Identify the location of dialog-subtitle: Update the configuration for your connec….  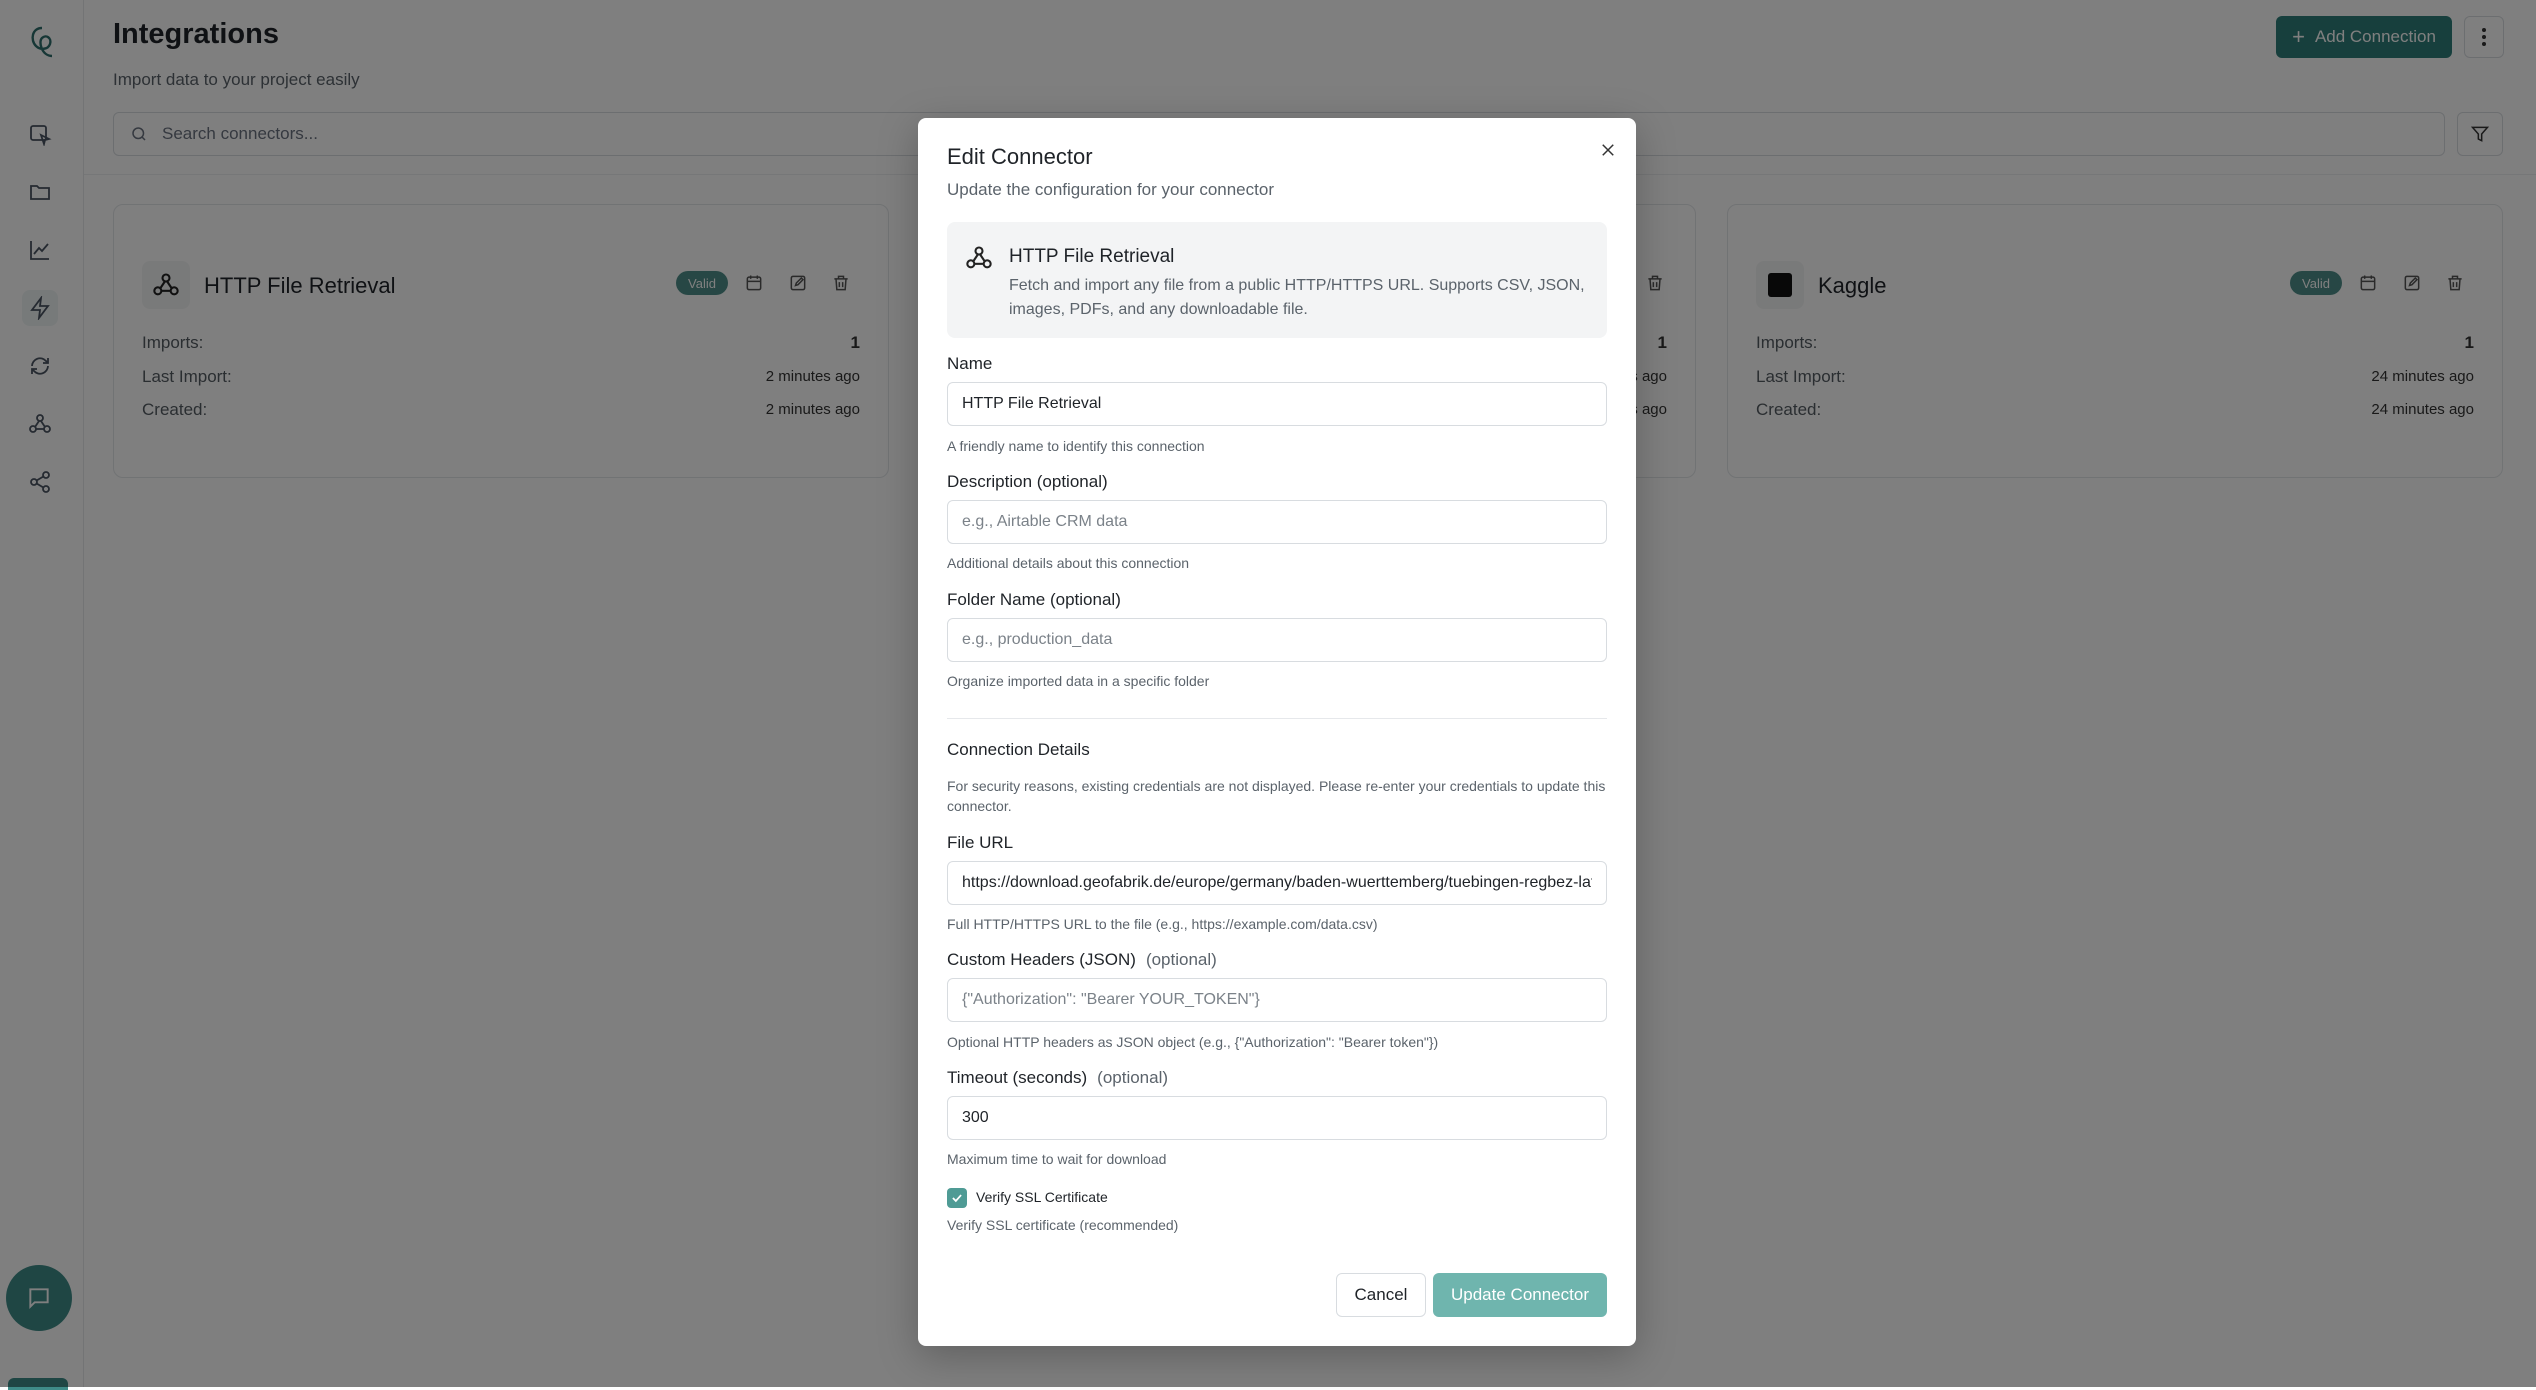
(1110, 189).